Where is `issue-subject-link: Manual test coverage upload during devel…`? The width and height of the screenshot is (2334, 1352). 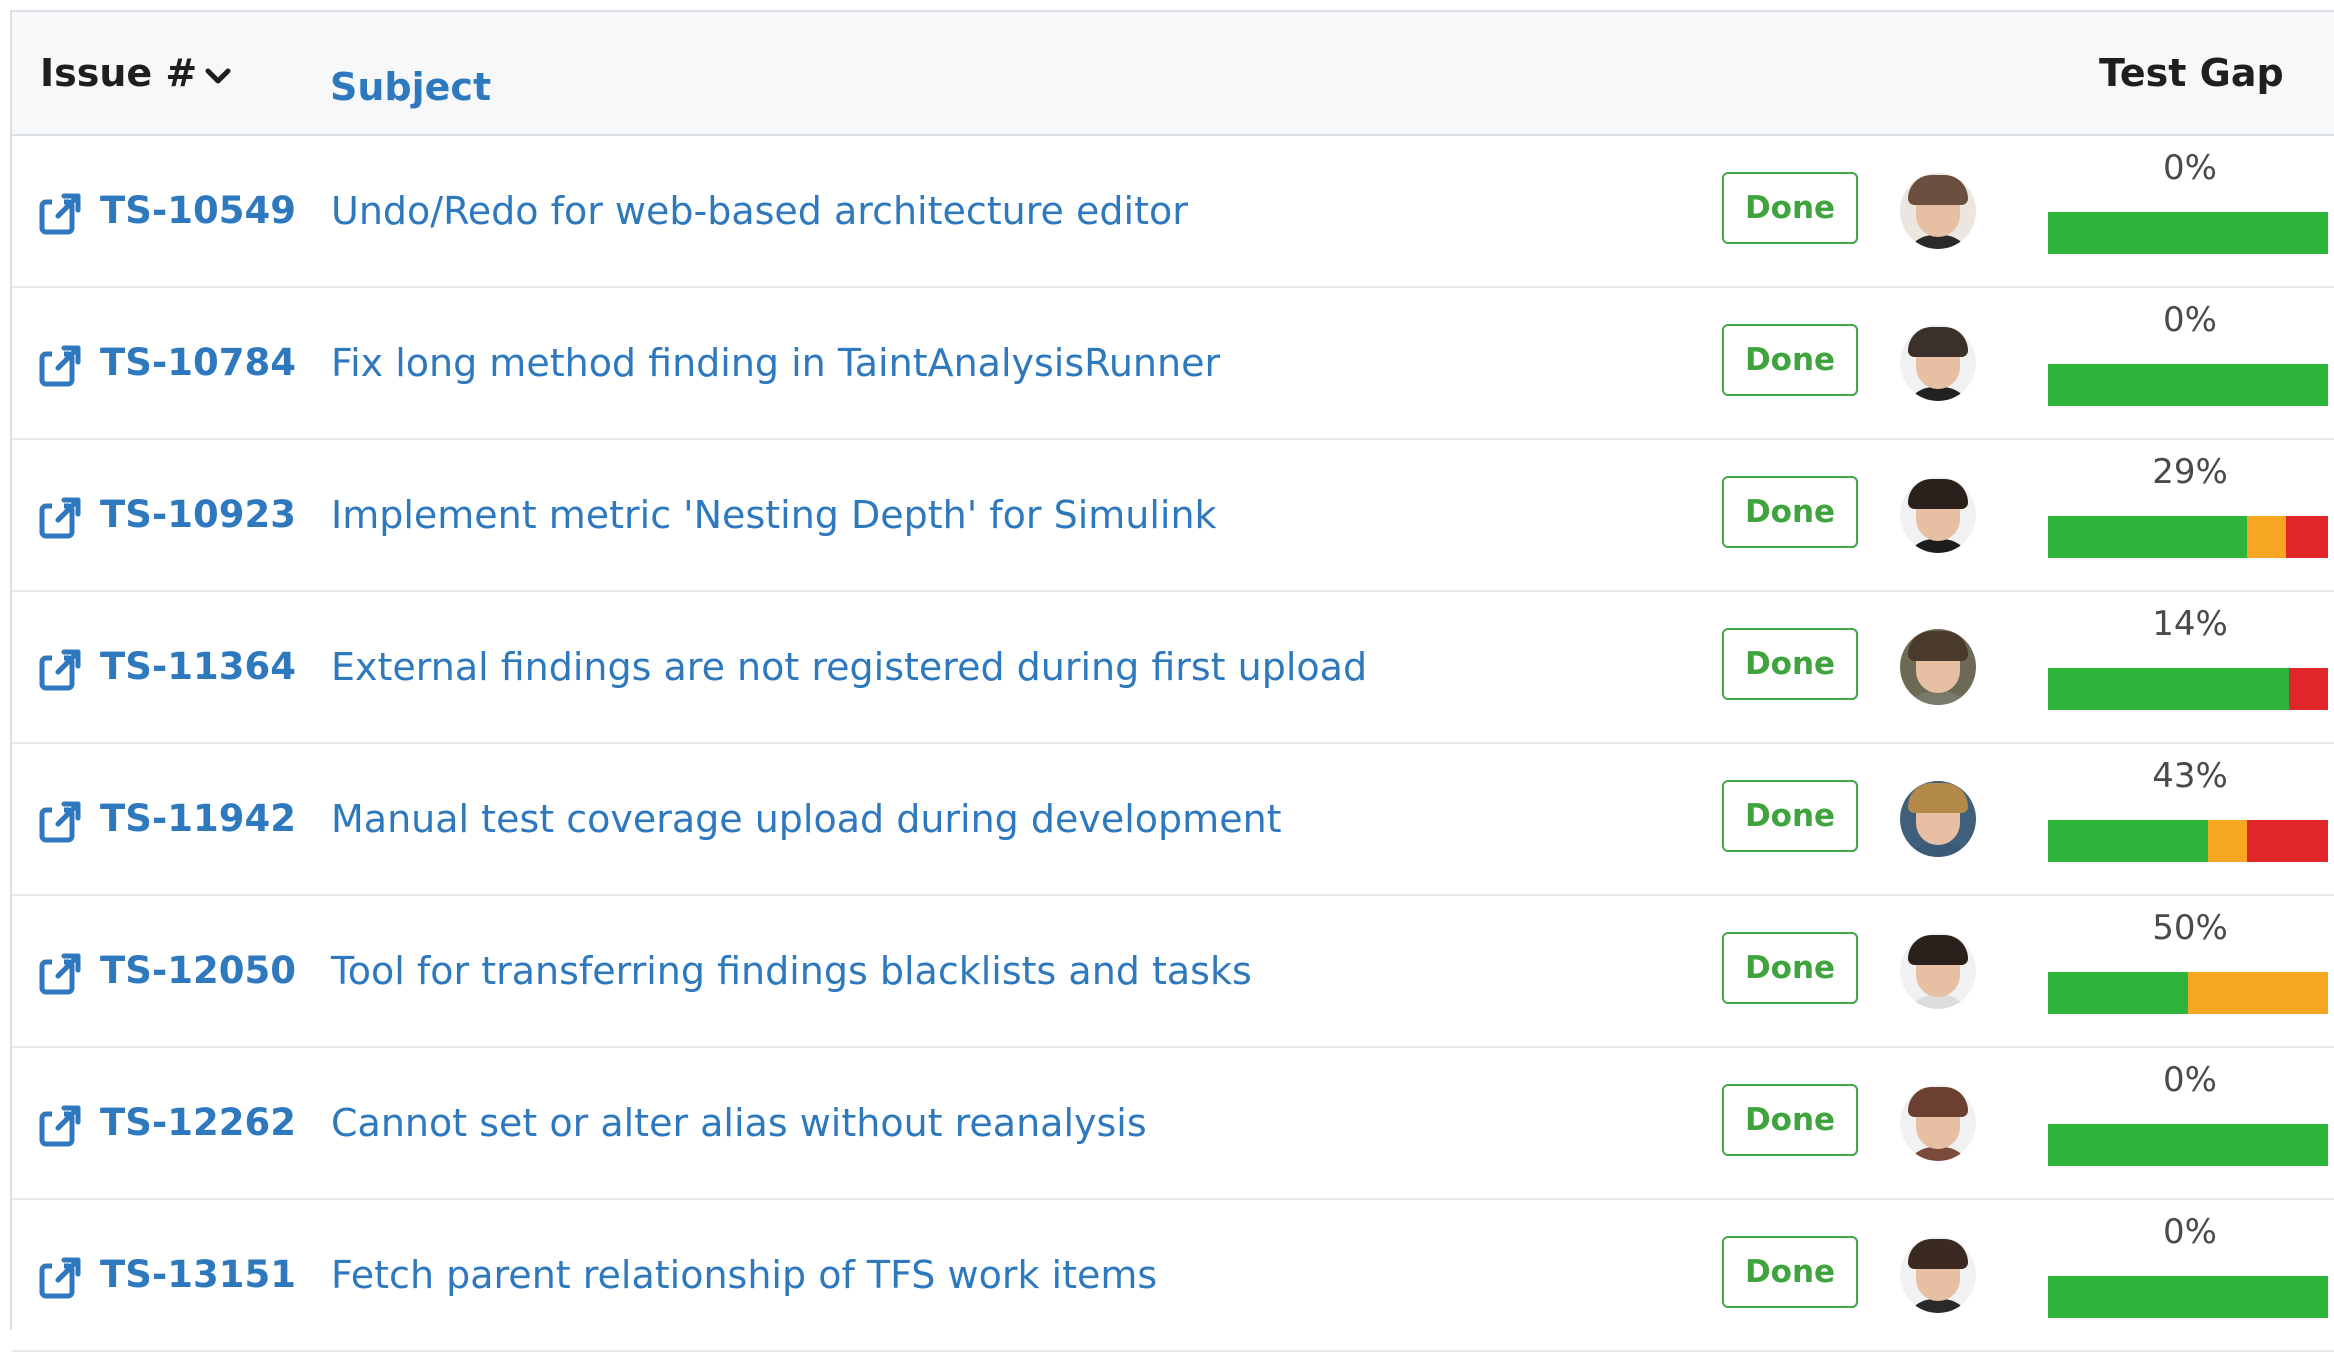 issue-subject-link: Manual test coverage upload during devel… is located at coordinates (806, 819).